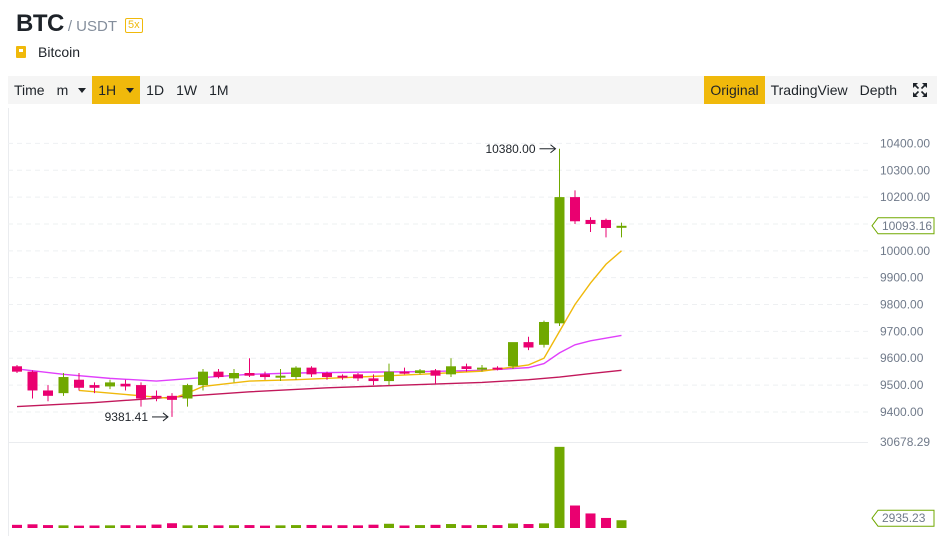 Image resolution: width=945 pixels, height=536 pixels. I want to click on price-tick-label: 9500.00, so click(902, 385).